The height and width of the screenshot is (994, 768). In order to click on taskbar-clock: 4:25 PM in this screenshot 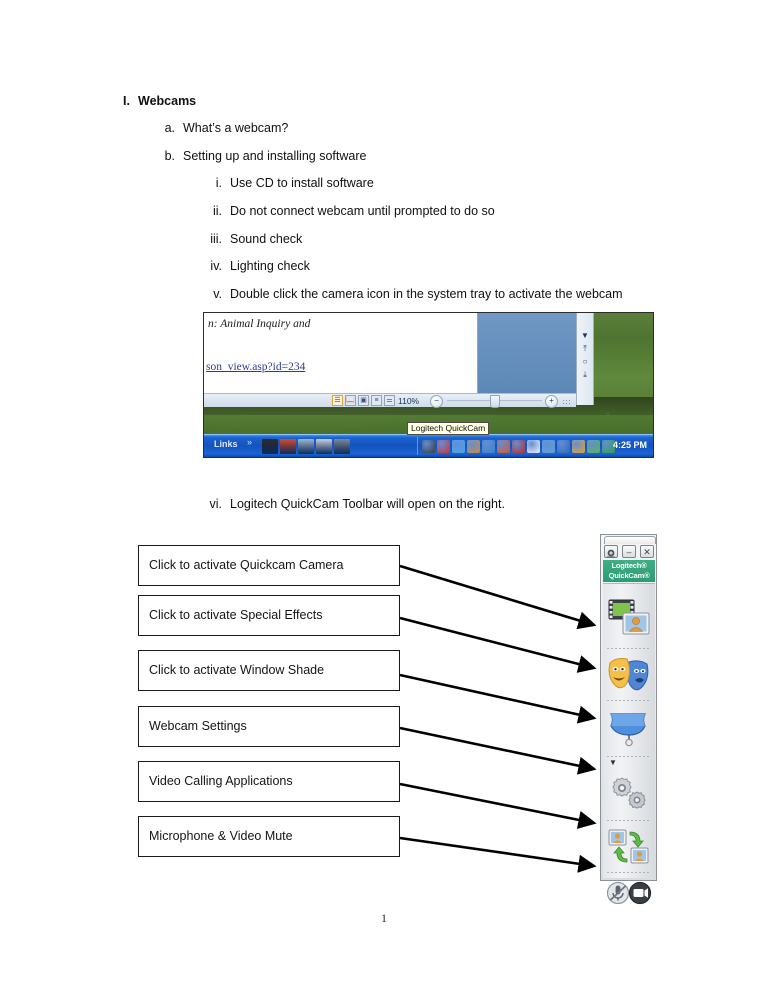, I will do `click(630, 445)`.